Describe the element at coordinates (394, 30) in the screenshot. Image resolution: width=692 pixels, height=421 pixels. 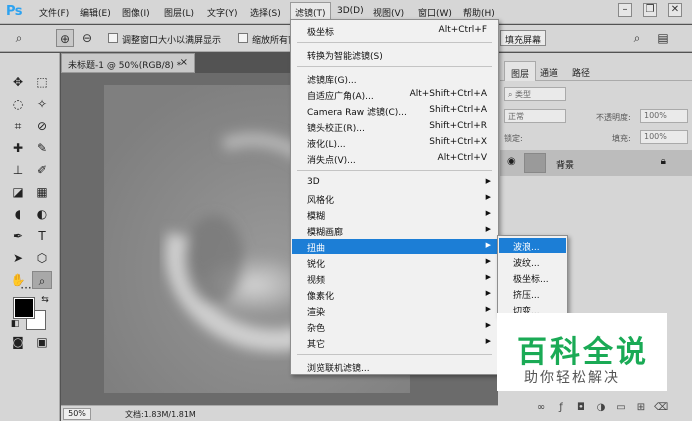
I see `filter-menu-item: 极坐标 Alt+Ctrl+F` at that location.